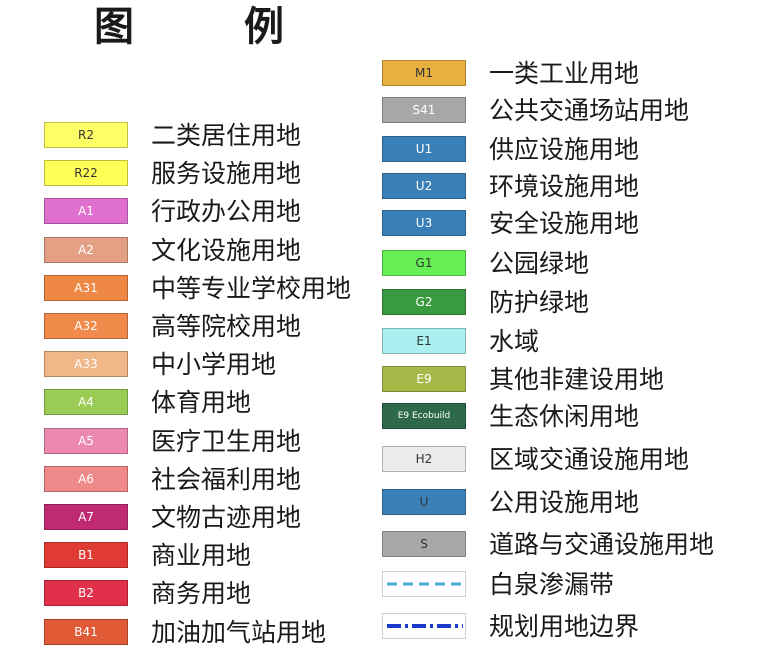 This screenshot has width=774, height=662. What do you see at coordinates (564, 502) in the screenshot?
I see `legend-label: 公用设施用地` at bounding box center [564, 502].